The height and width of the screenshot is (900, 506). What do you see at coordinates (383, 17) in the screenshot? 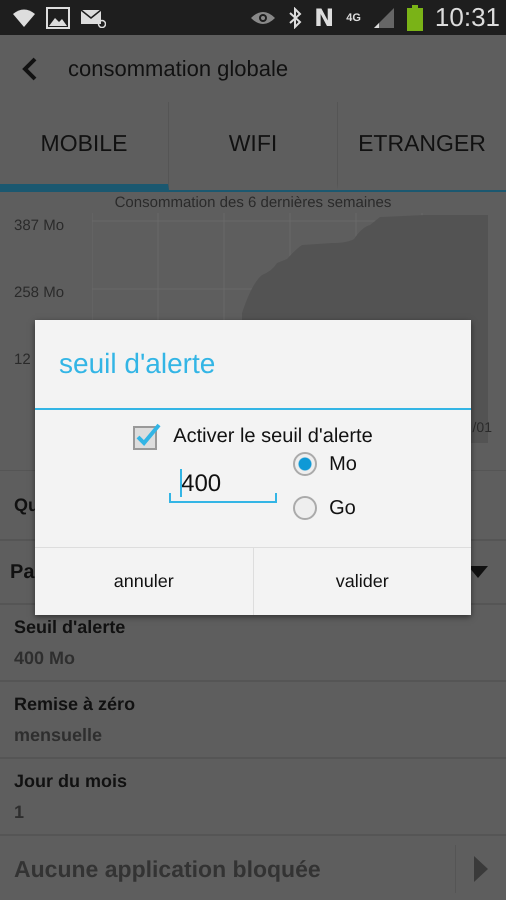
I see `signal-icon` at bounding box center [383, 17].